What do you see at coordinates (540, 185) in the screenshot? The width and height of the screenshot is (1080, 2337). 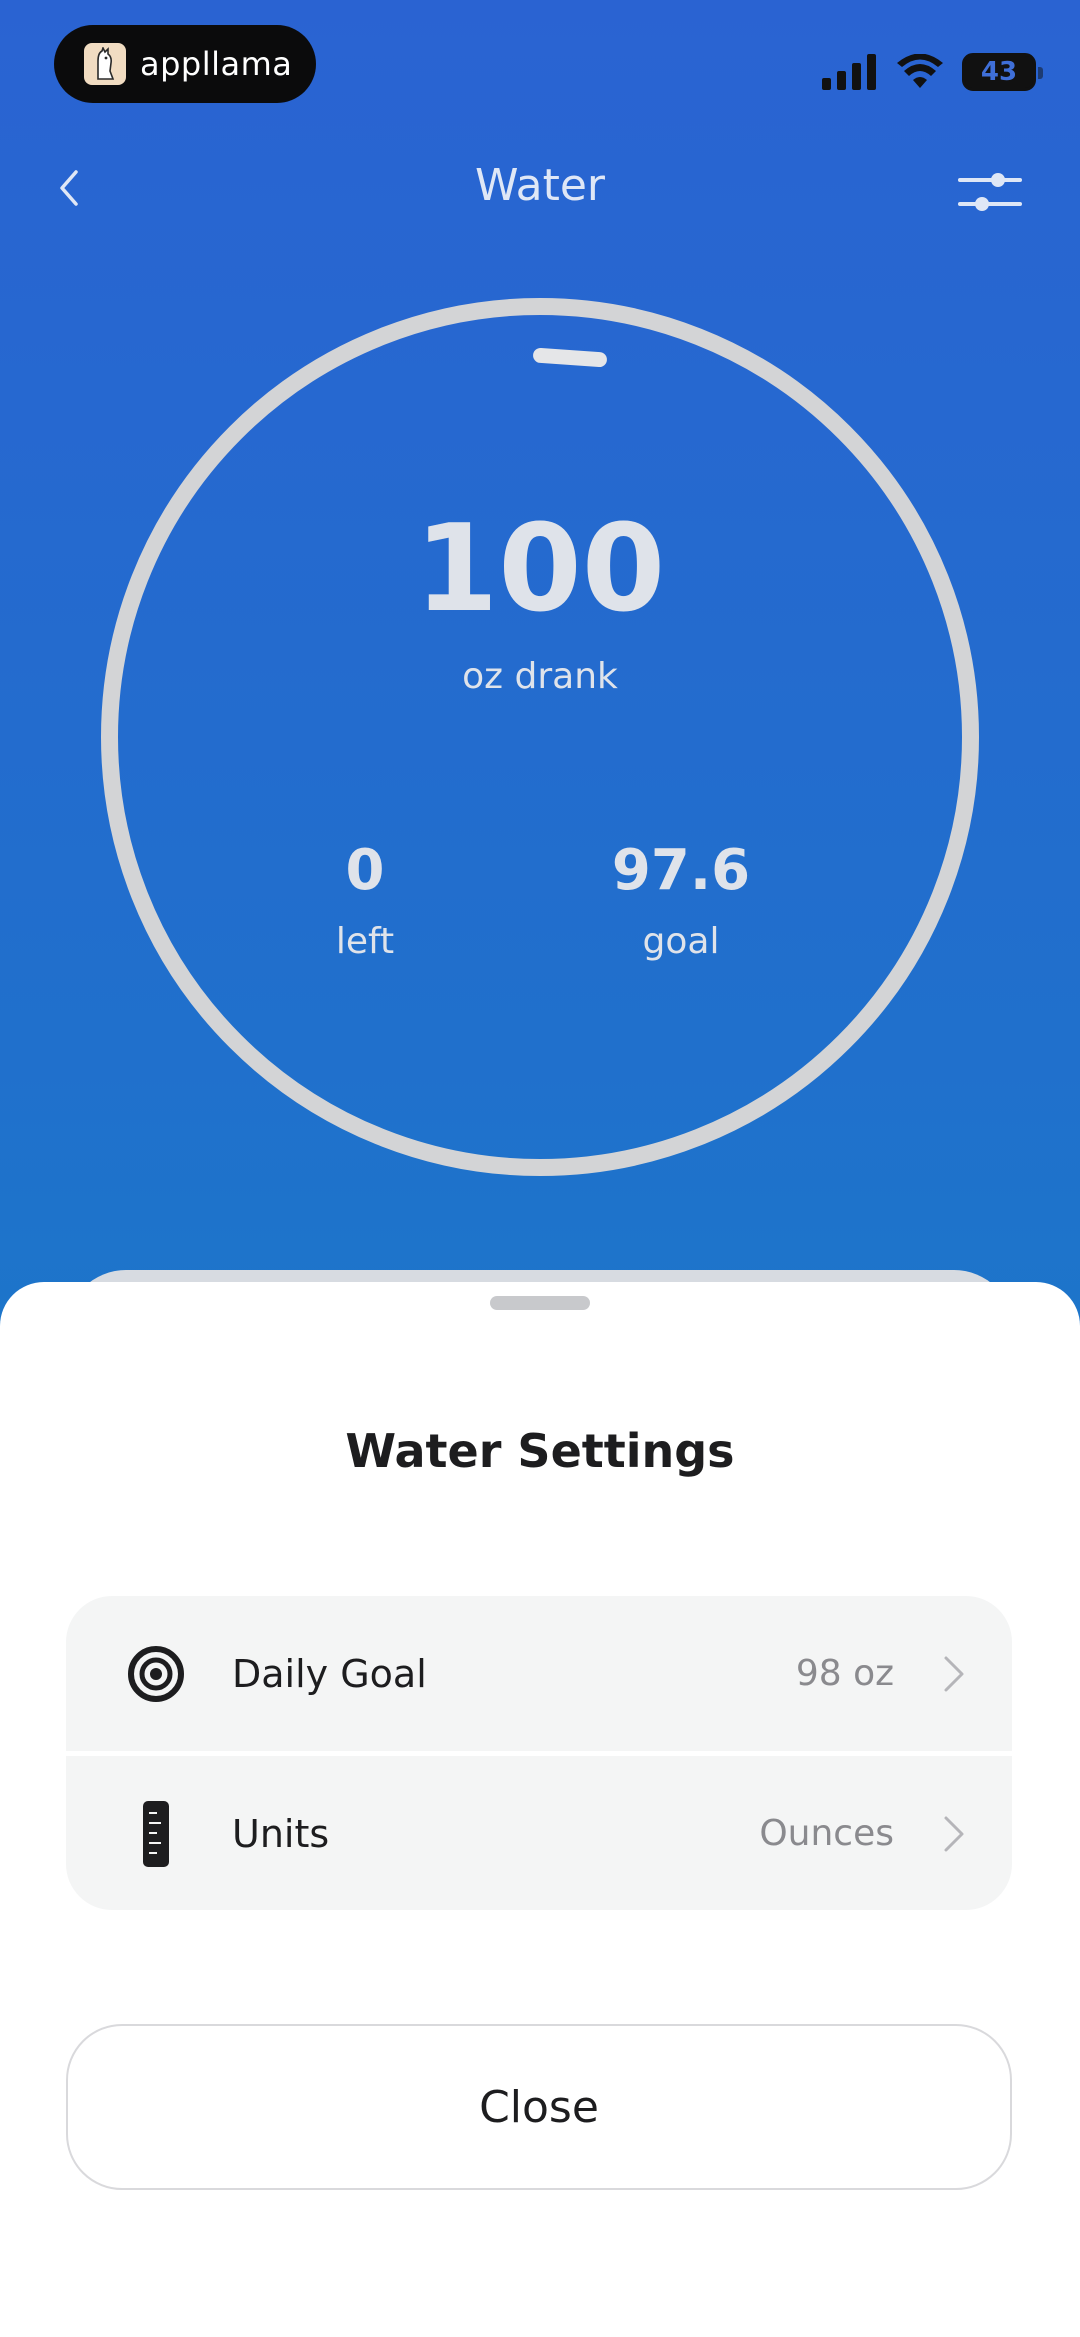 I see `page-title: Water` at bounding box center [540, 185].